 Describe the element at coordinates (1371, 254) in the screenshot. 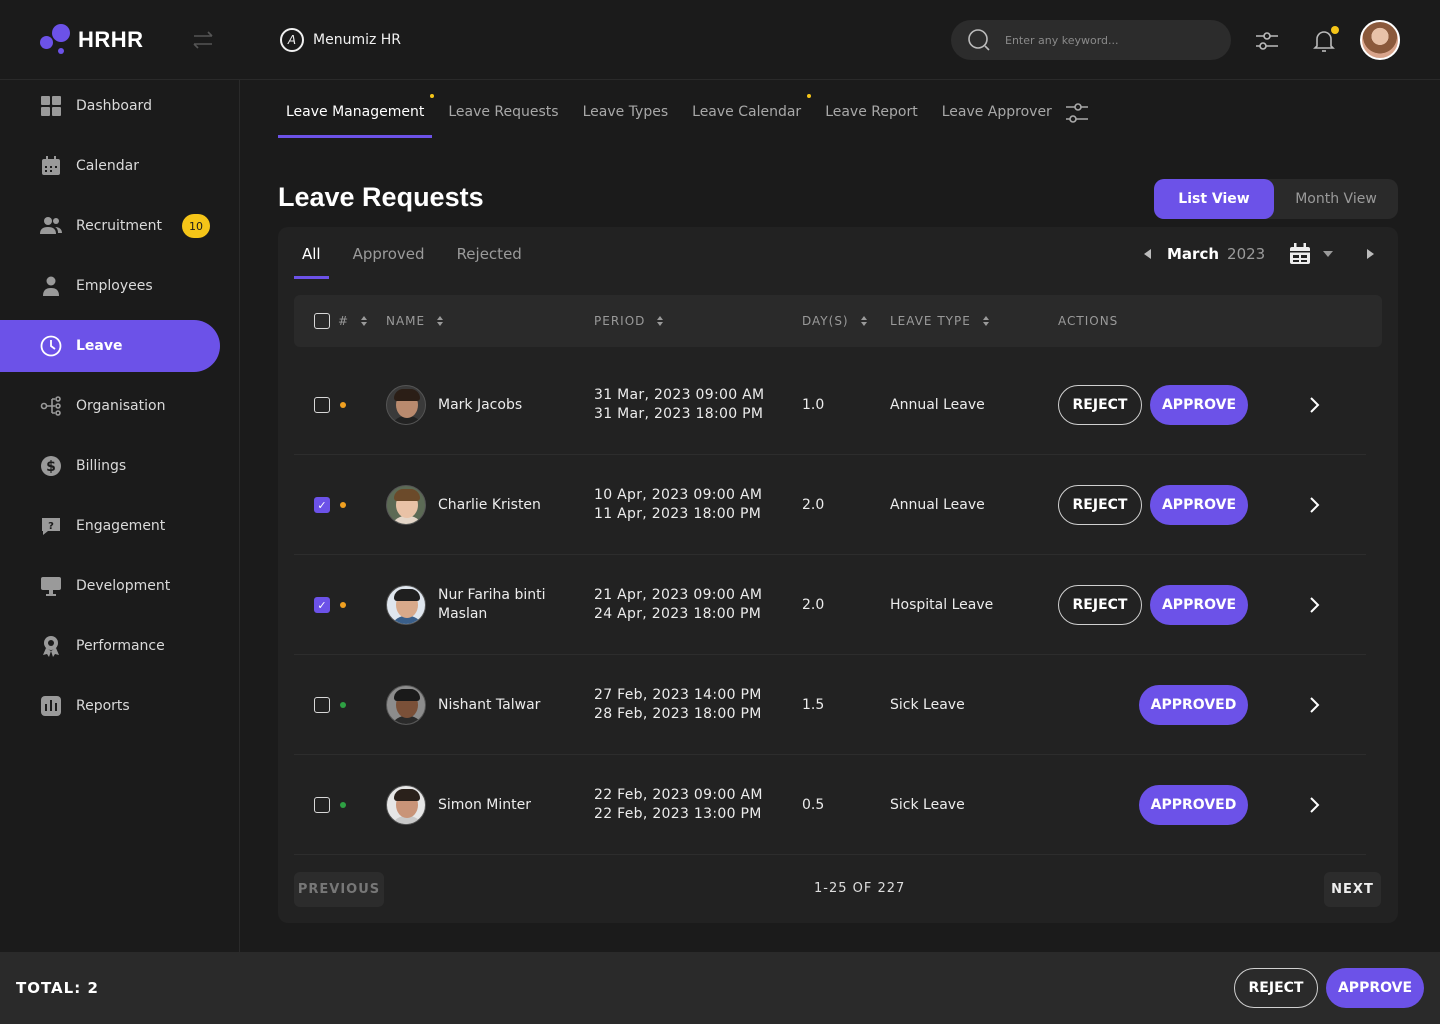

I see `next-month-icon` at that location.